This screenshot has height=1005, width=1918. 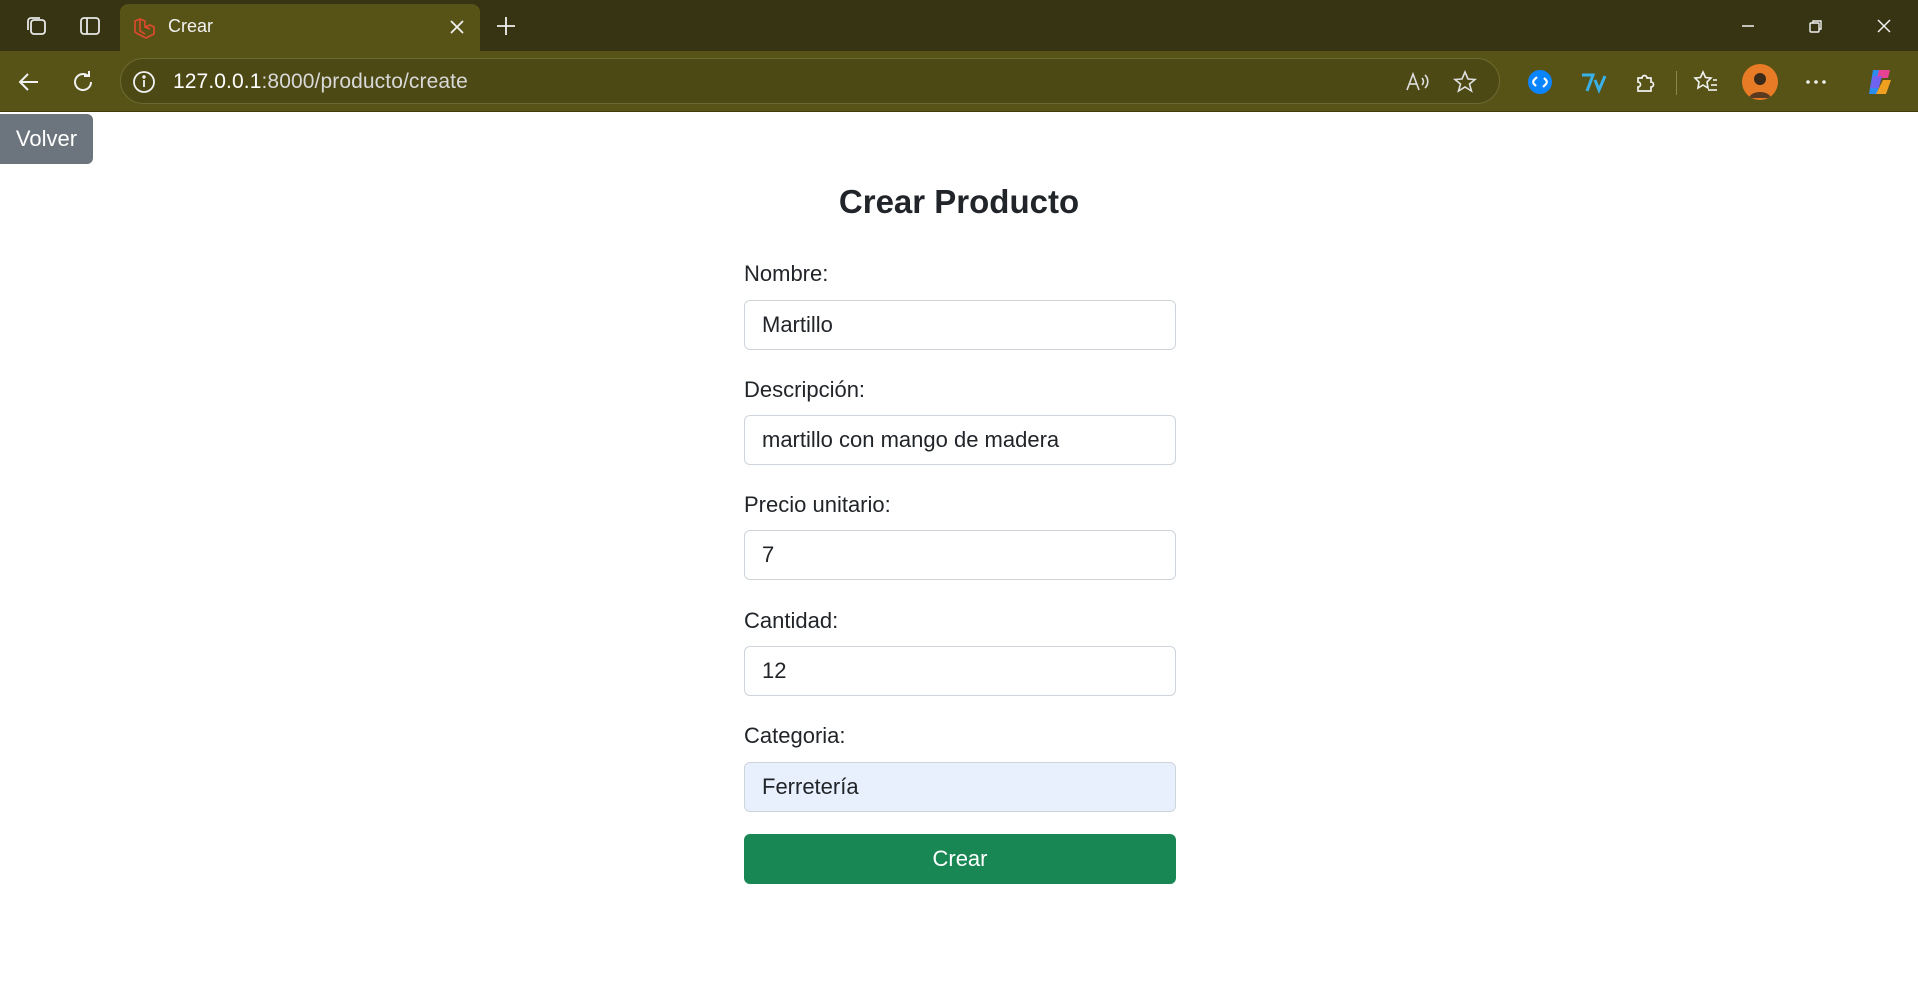 I want to click on browser-toolbar: 127.0.0.1:8000/producto/create, so click(x=959, y=81).